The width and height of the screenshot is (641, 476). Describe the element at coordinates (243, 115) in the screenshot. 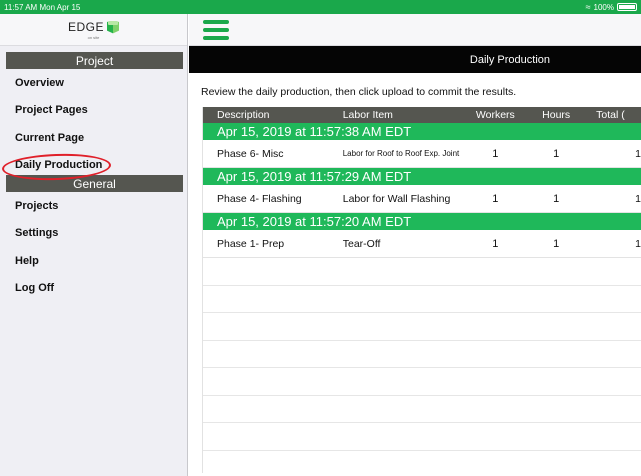

I see `column-header-description: Description` at that location.